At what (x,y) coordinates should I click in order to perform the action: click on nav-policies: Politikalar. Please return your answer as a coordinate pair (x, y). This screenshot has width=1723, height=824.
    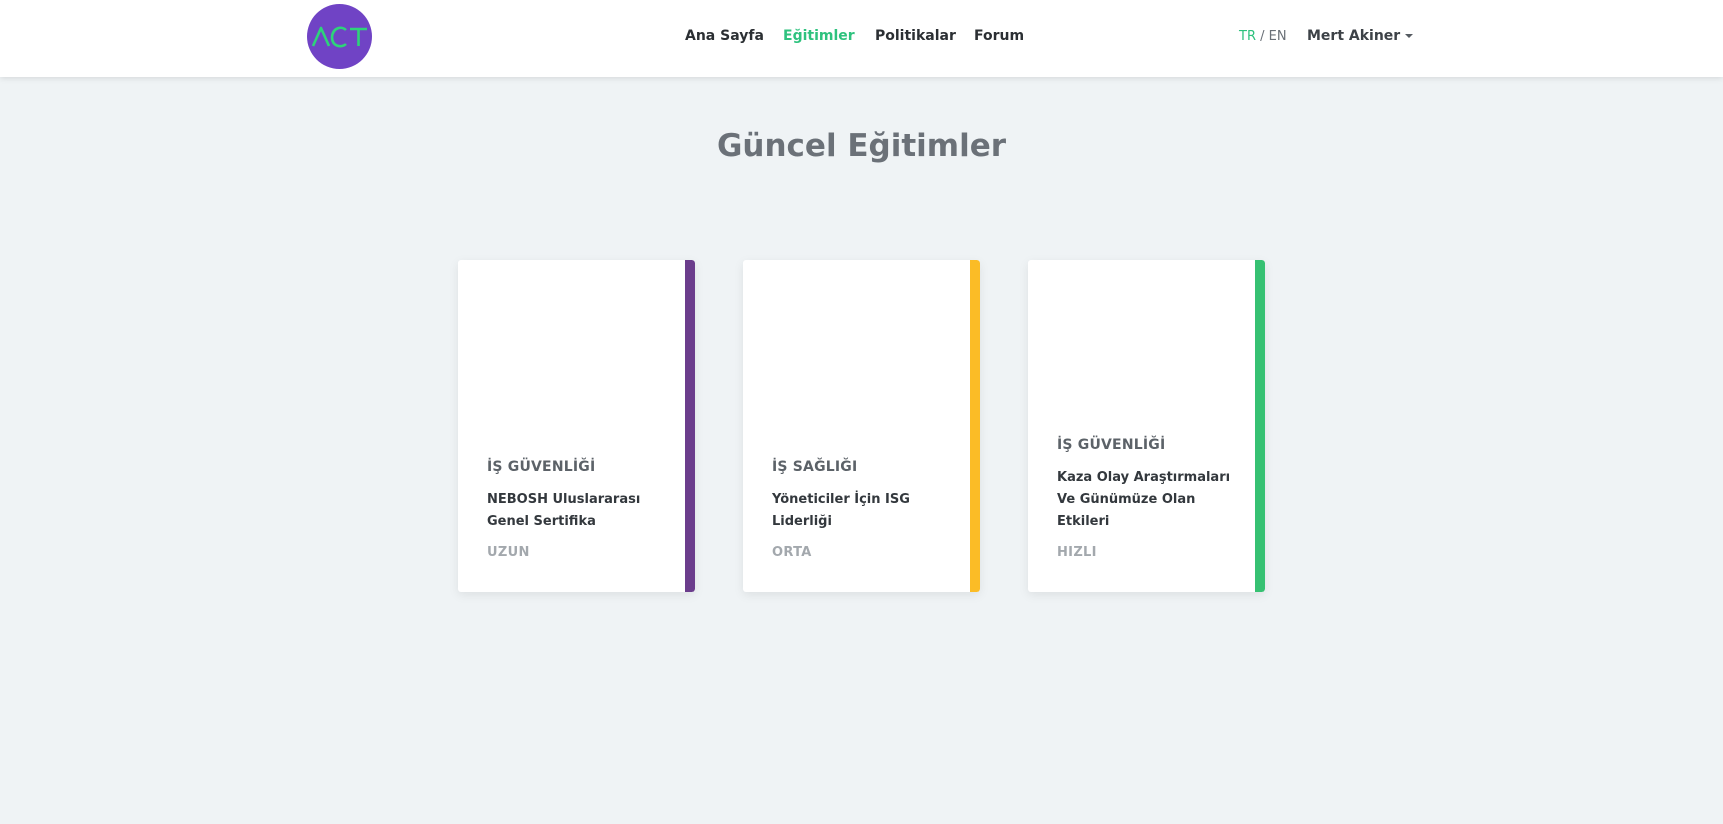
    Looking at the image, I should click on (915, 36).